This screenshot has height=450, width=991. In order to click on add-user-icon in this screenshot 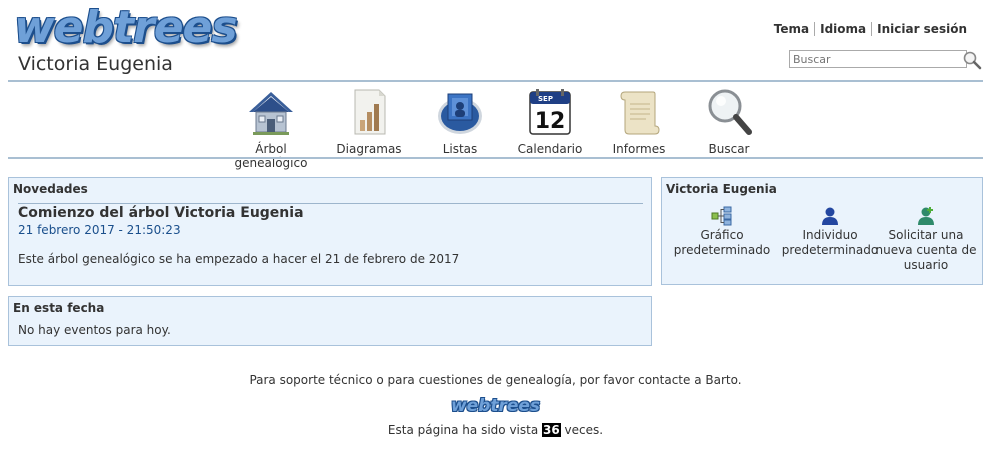, I will do `click(926, 216)`.